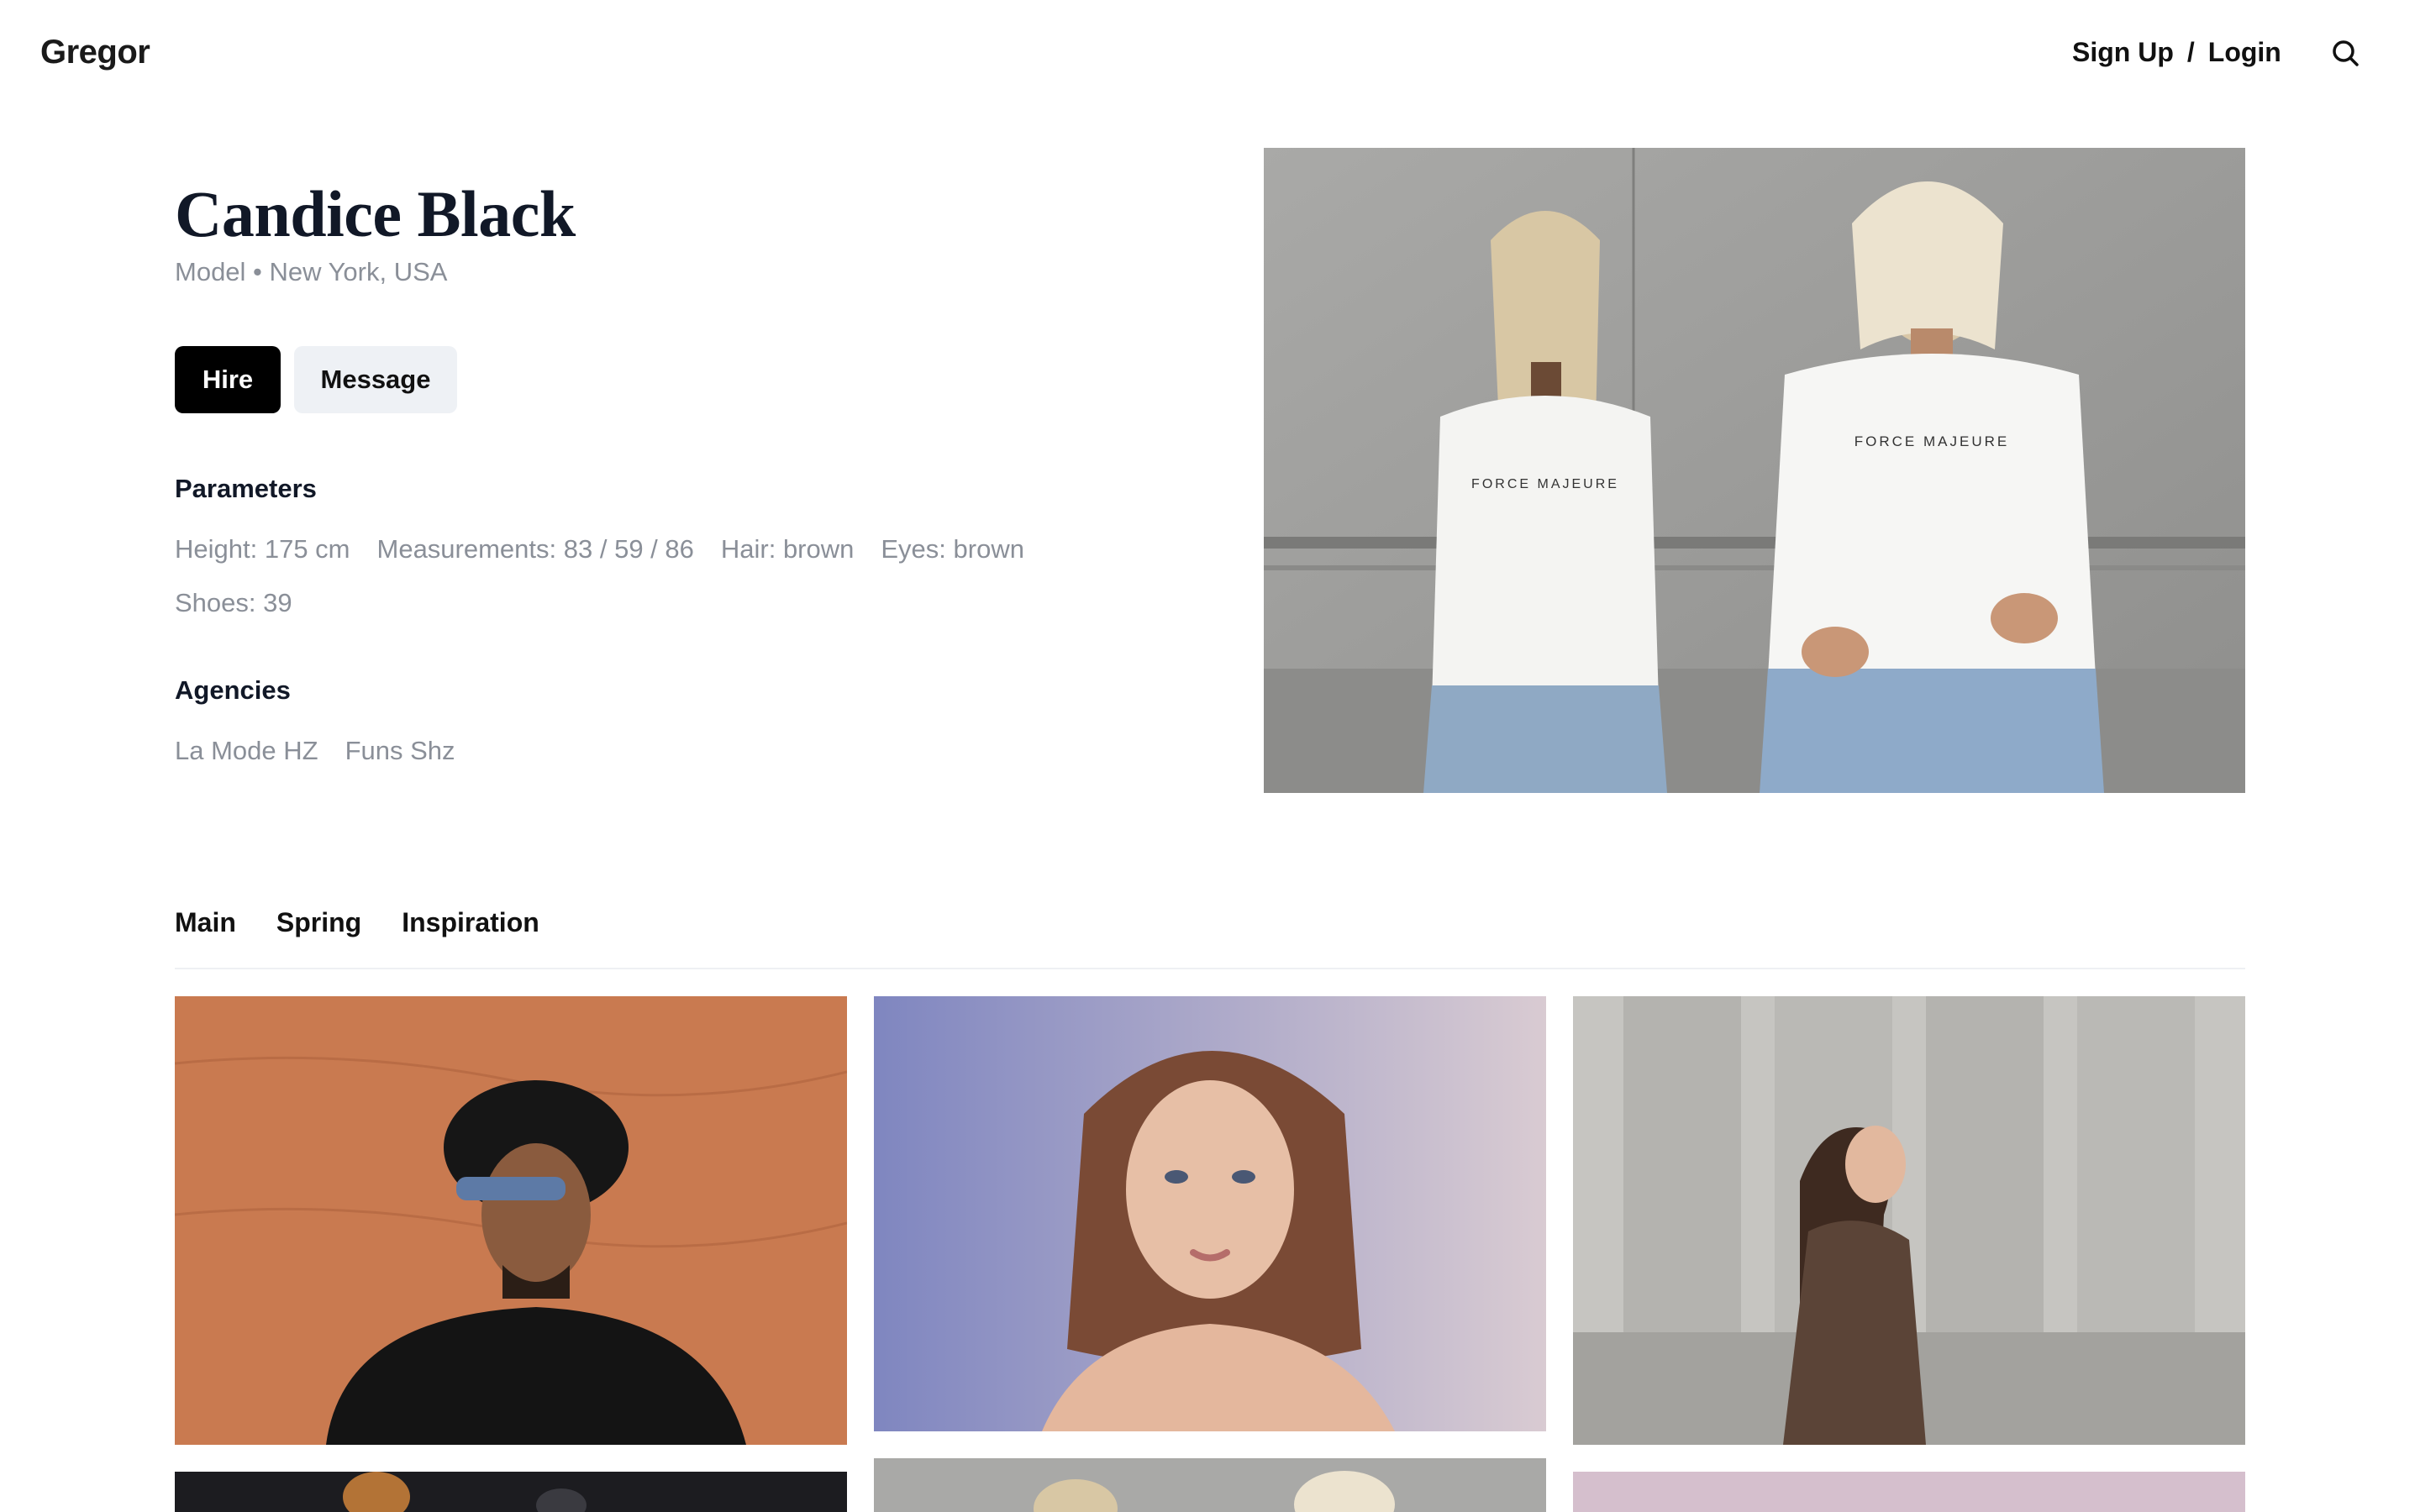  I want to click on profile-name: Candice Black, so click(375, 213).